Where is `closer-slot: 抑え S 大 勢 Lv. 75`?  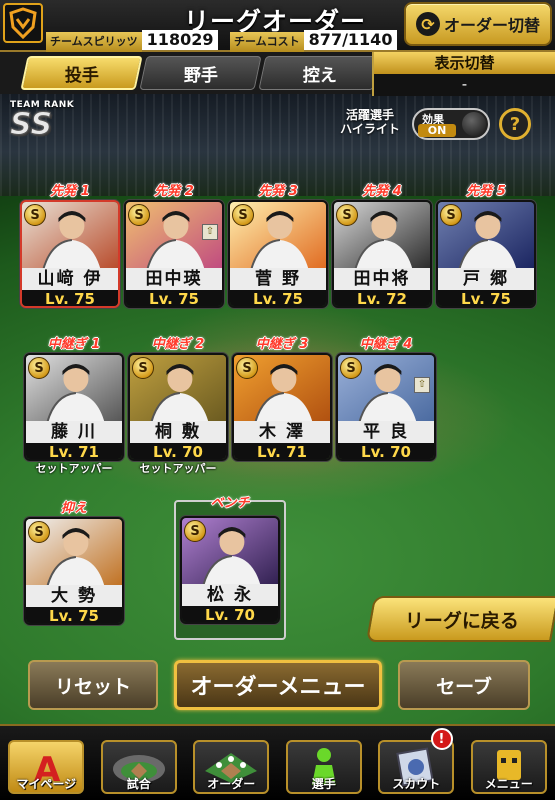
closer-slot: 抑え S 大 勢 Lv. 75 is located at coordinates (74, 561).